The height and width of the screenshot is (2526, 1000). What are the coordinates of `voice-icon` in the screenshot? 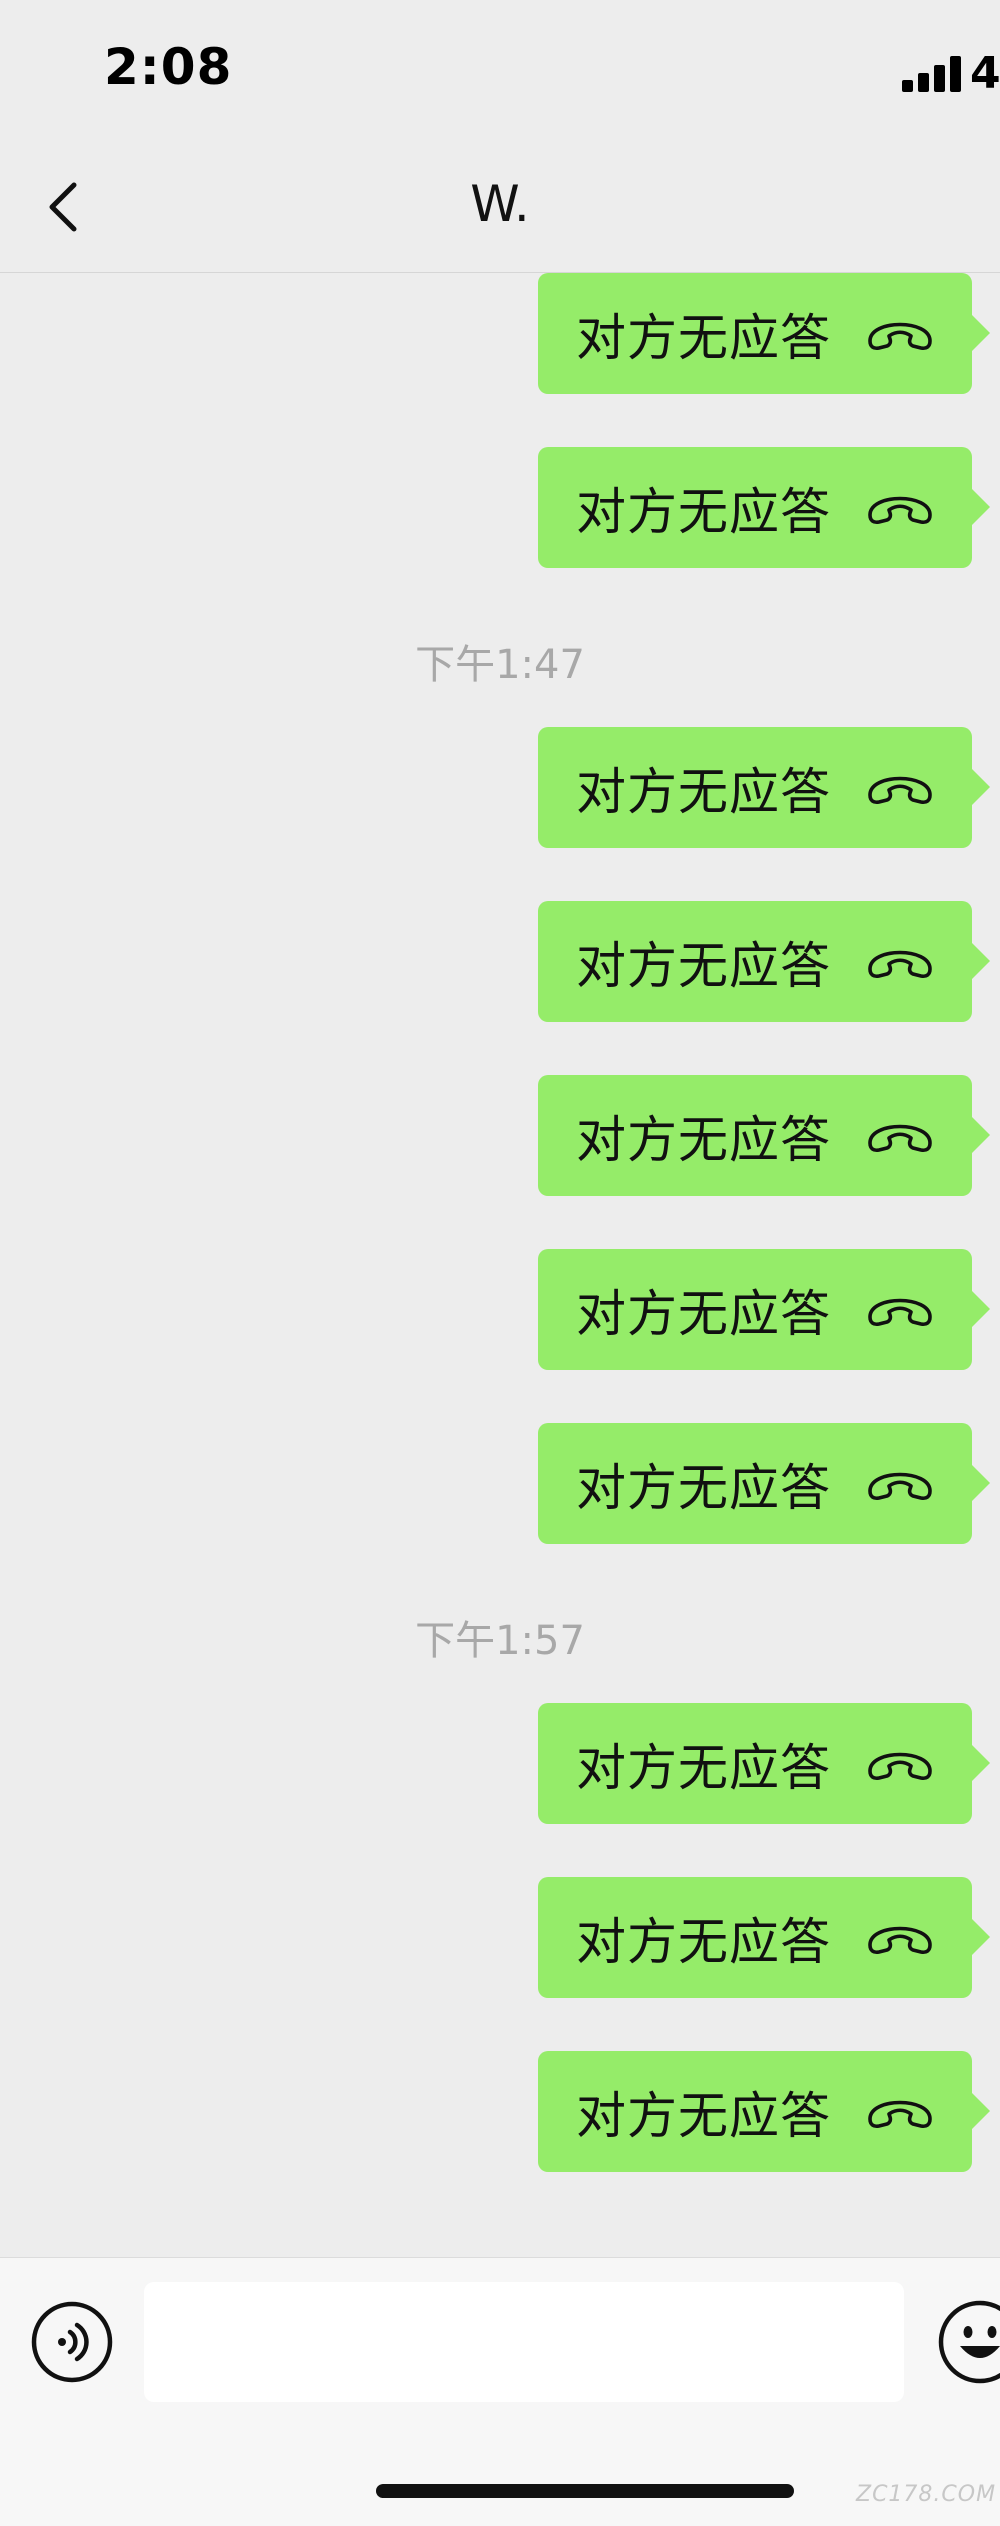 It's located at (72, 2342).